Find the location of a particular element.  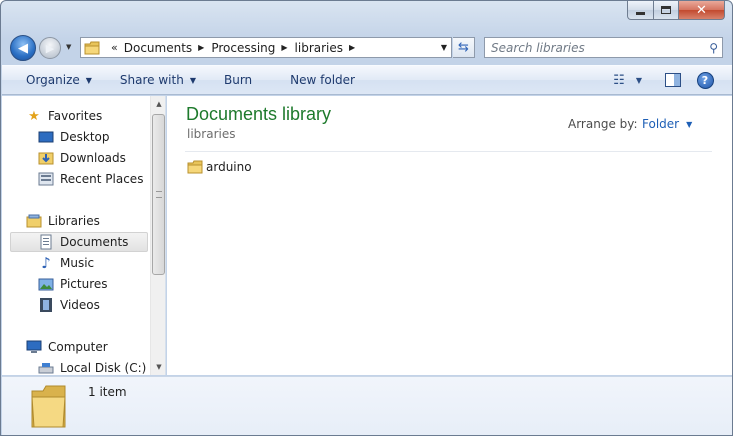

nav-desktop: Desktop is located at coordinates (74, 137).